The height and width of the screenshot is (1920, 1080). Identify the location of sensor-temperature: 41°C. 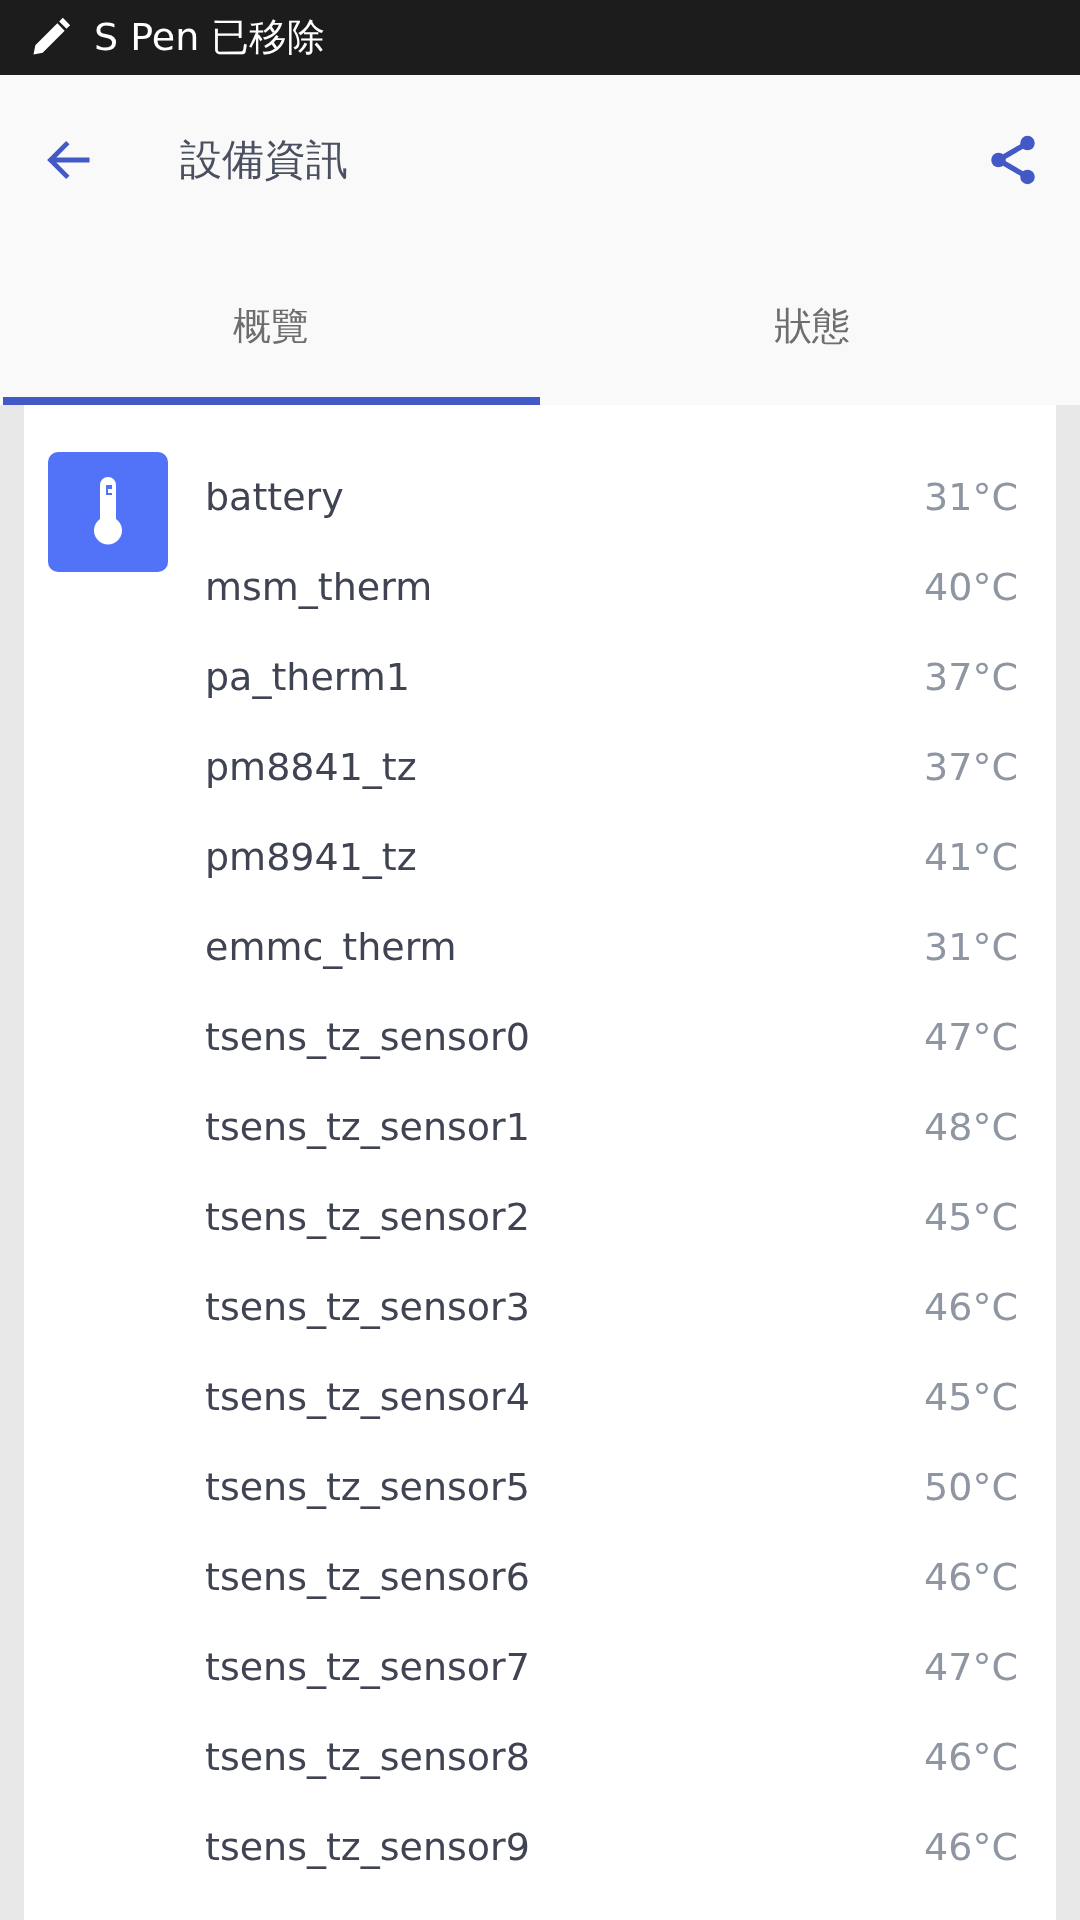
(971, 857).